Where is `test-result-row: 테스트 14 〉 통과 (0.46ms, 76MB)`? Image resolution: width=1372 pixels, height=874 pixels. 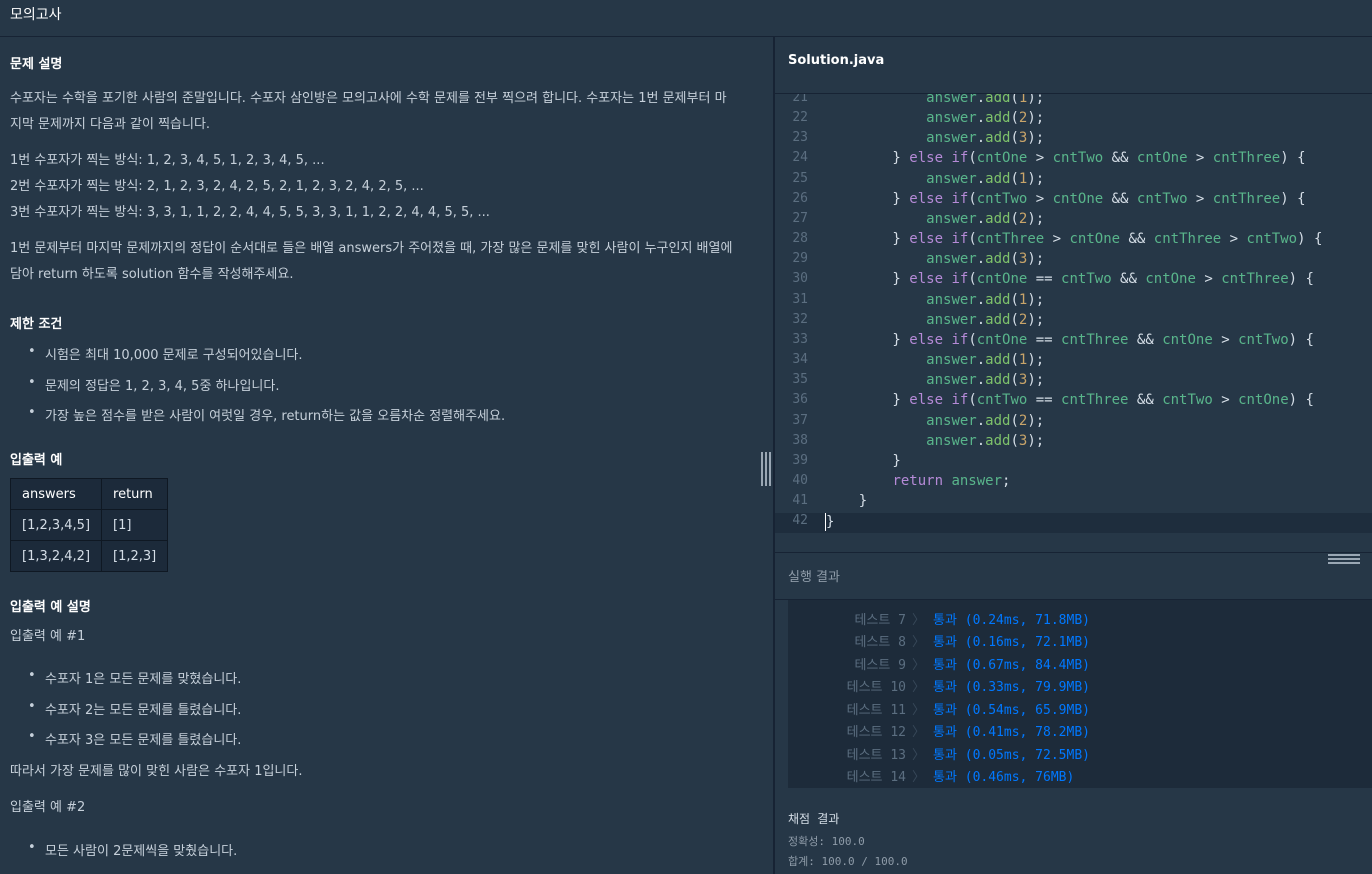
test-result-row: 테스트 14 〉 통과 (0.46ms, 76MB) is located at coordinates (1080, 777).